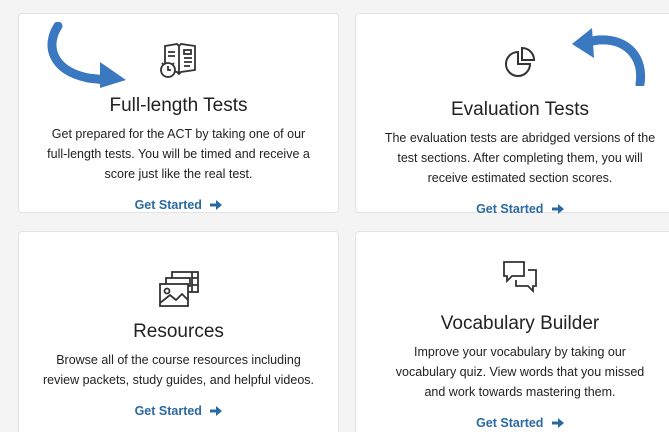 The image size is (669, 432). What do you see at coordinates (178, 289) in the screenshot?
I see `media-gallery-icon` at bounding box center [178, 289].